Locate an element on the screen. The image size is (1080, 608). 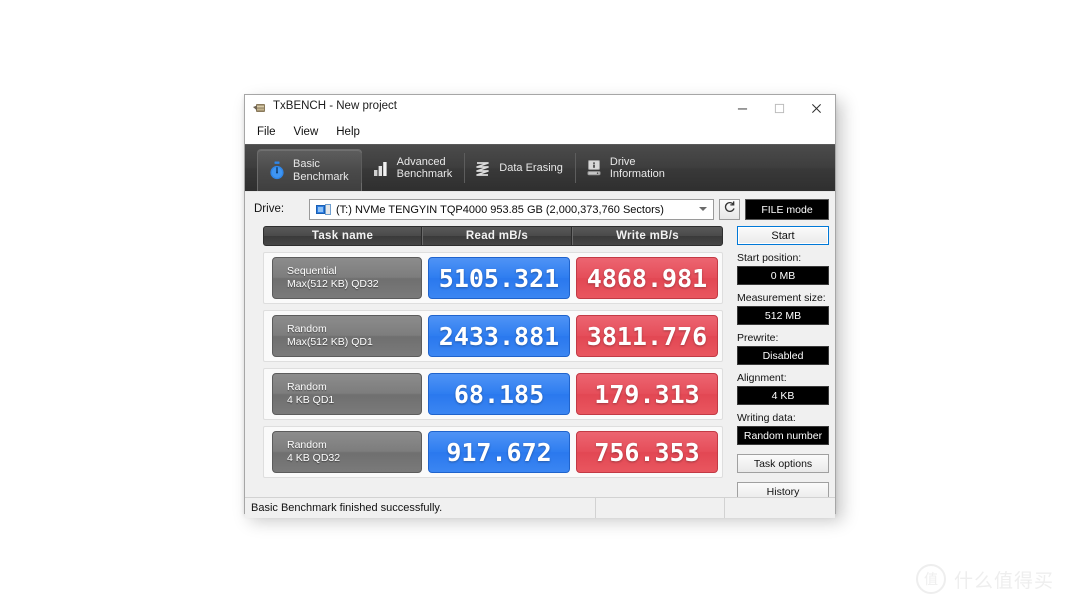
refresh-button is located at coordinates (729, 209).